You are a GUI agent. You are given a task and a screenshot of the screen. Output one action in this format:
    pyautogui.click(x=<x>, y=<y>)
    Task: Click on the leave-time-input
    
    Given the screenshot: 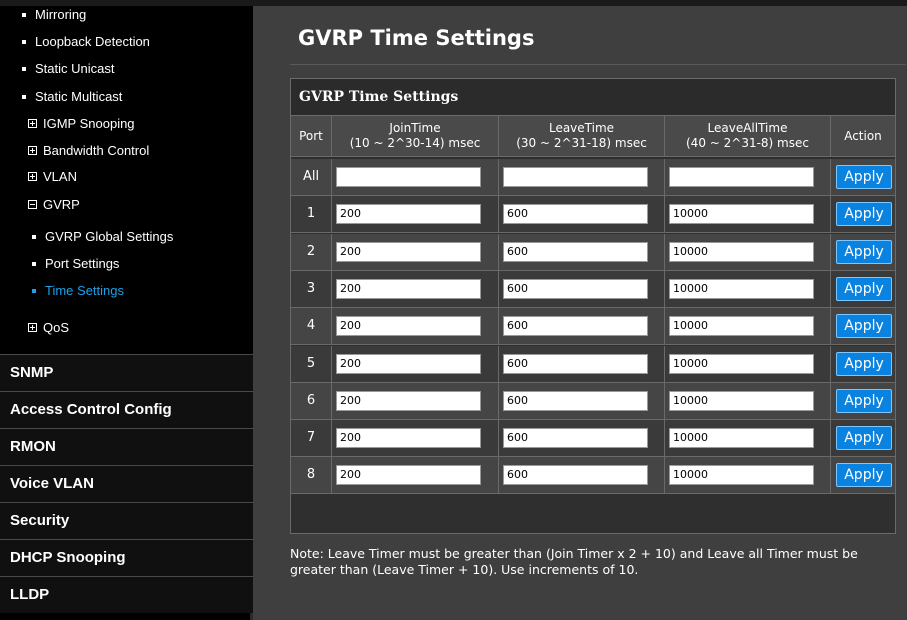 What is the action you would take?
    pyautogui.click(x=575, y=177)
    